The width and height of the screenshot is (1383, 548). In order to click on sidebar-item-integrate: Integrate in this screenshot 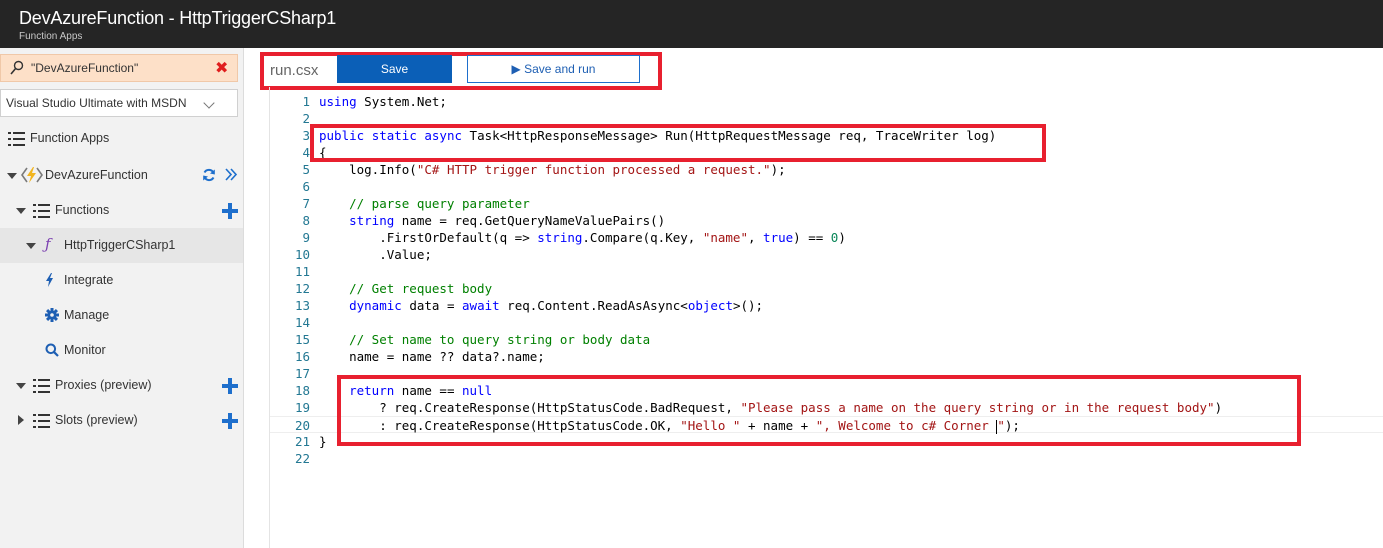, I will do `click(121, 280)`.